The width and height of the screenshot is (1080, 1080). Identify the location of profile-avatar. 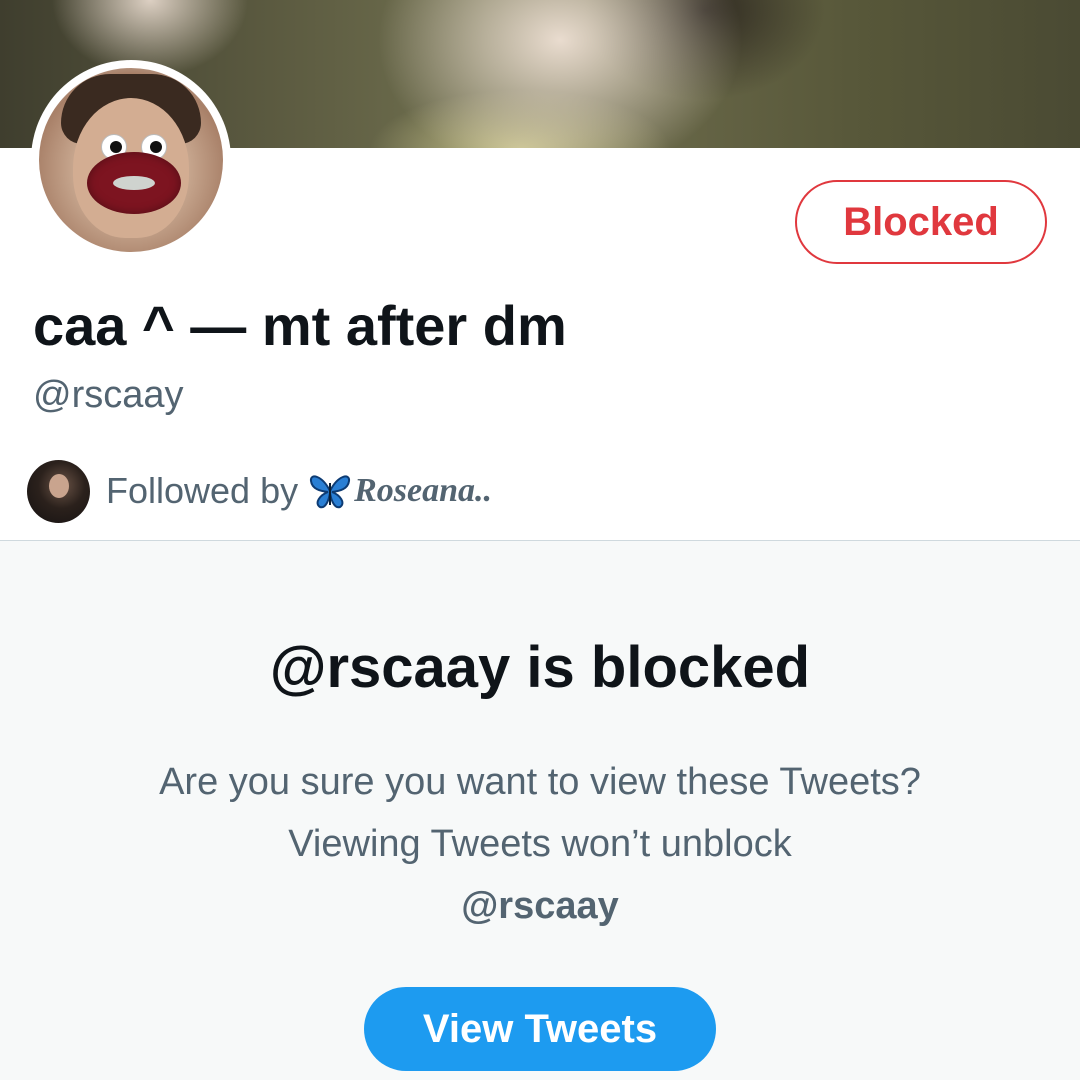
(131, 160).